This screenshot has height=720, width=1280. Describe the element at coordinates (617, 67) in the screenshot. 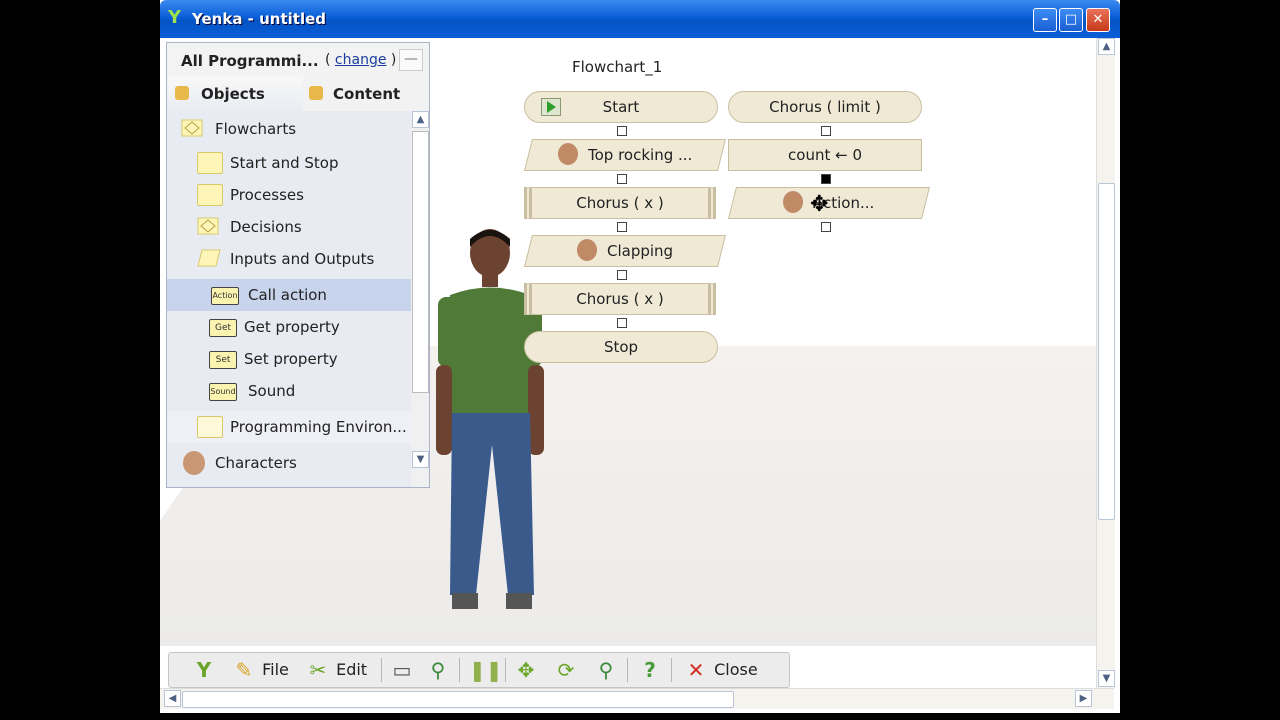

I see `flowchart-title: Flowchart_1` at that location.